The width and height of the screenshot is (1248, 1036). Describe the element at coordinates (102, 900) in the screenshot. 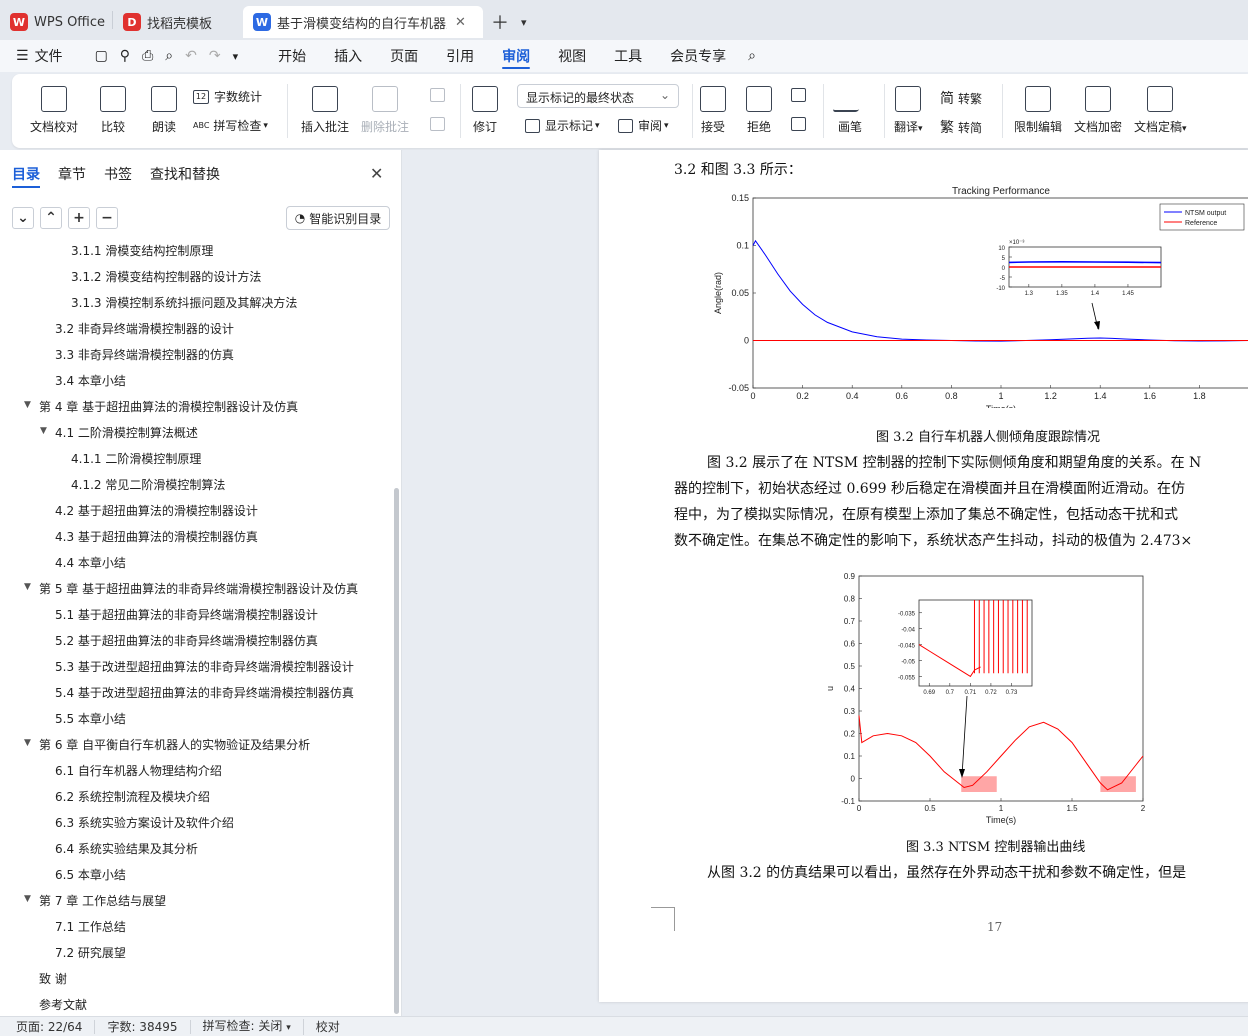

I see `toc-item: 第 7 章 工作总结与展望` at that location.